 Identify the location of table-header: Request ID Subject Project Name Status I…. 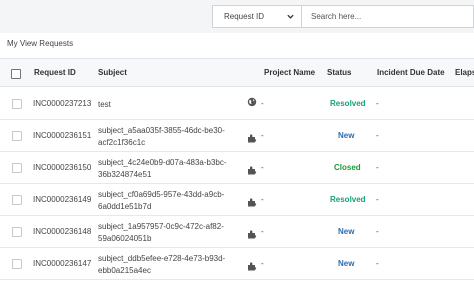
(237, 72).